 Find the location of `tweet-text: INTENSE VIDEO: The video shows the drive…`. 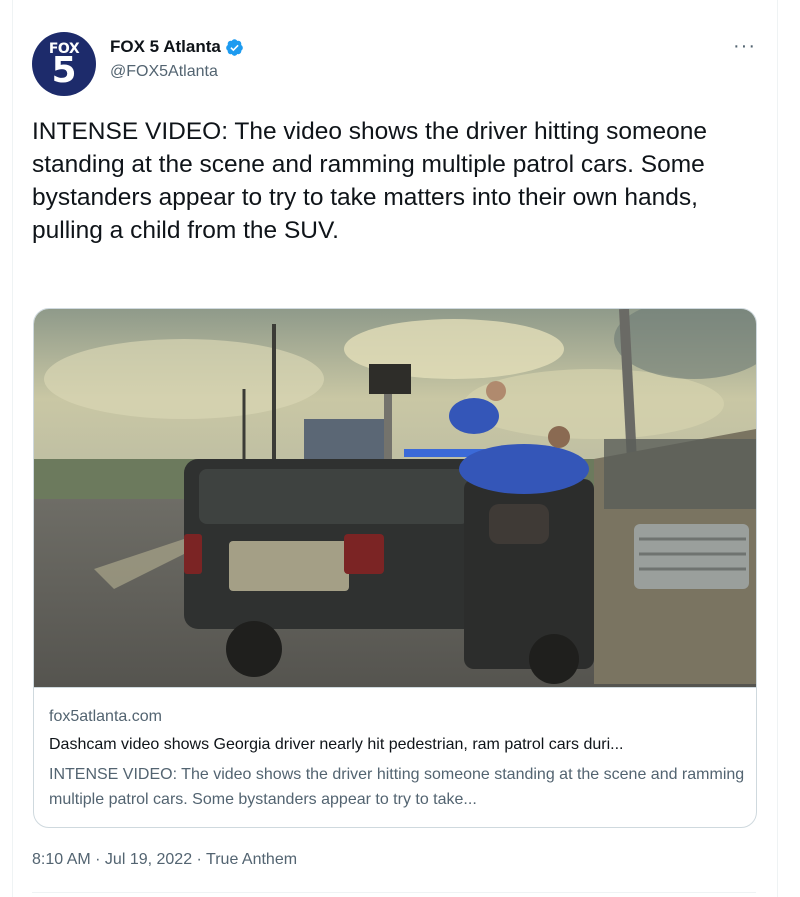

tweet-text: INTENSE VIDEO: The video shows the drive… is located at coordinates (369, 181).